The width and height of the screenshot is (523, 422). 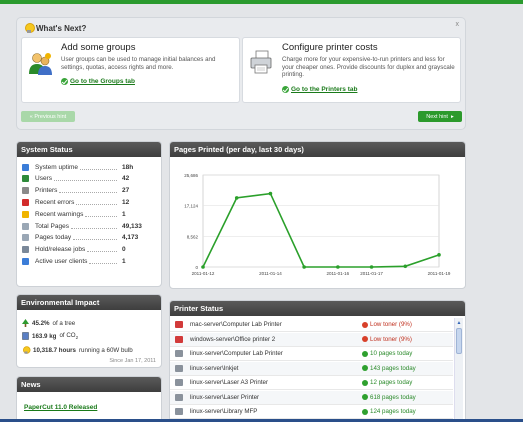 I want to click on co2-row: 163.9 kg of CO2, so click(x=50, y=336).